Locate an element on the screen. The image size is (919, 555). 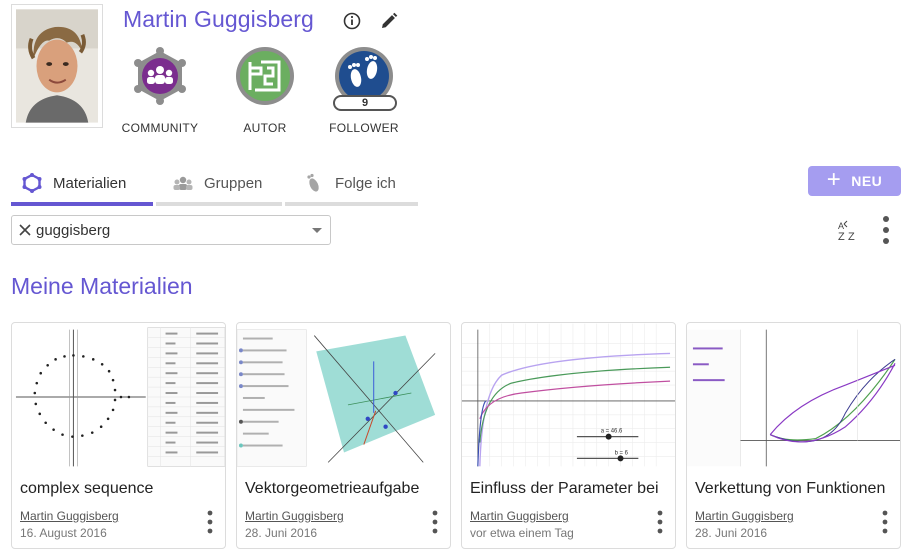
filter-value: guggisberg is located at coordinates (73, 230).